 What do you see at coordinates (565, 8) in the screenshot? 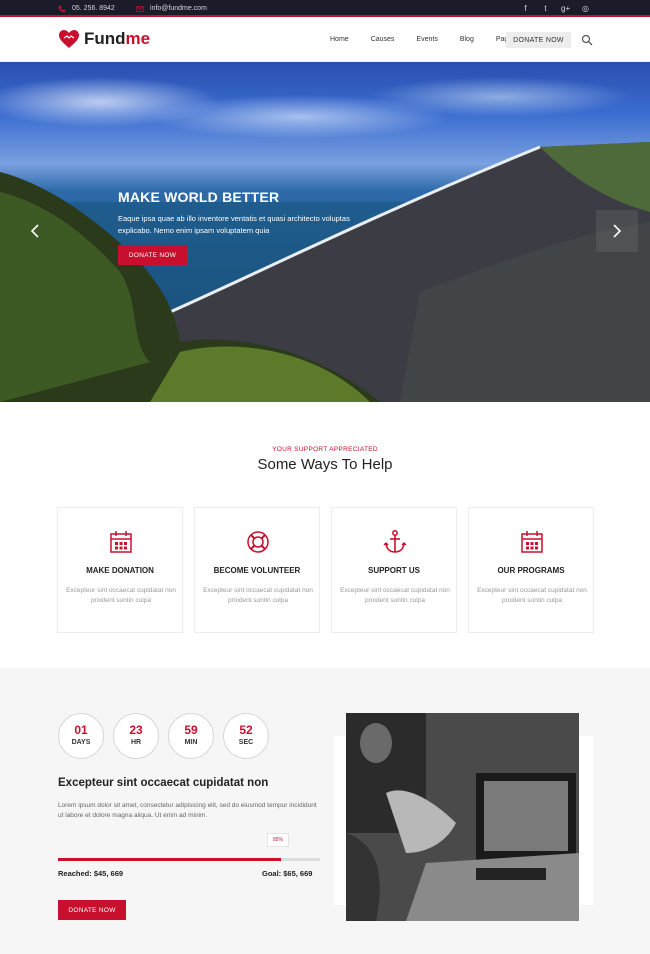
I see `google-plus-icon: g+` at bounding box center [565, 8].